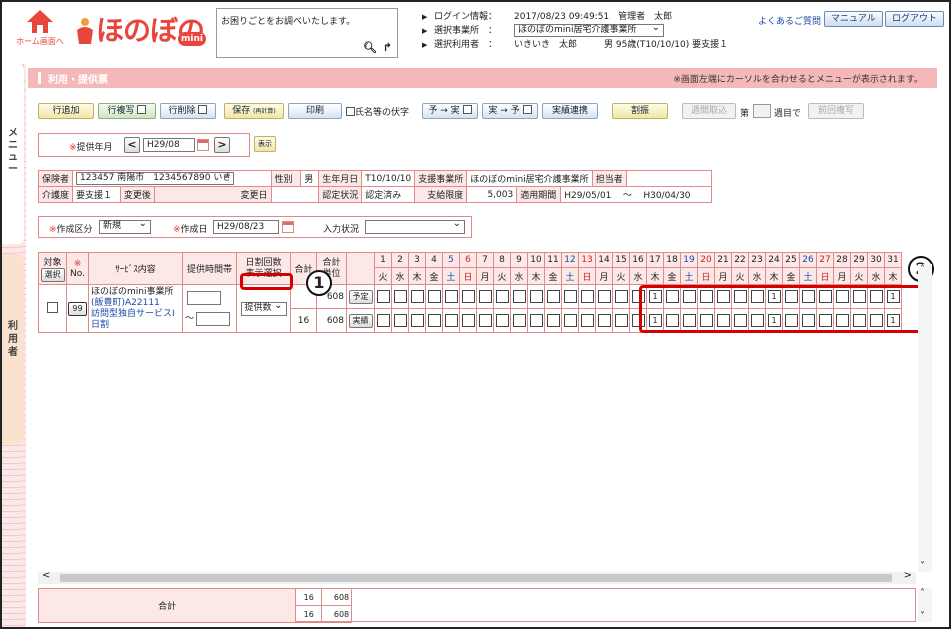 The width and height of the screenshot is (951, 629). Describe the element at coordinates (77, 308) in the screenshot. I see `row-number: 99` at that location.